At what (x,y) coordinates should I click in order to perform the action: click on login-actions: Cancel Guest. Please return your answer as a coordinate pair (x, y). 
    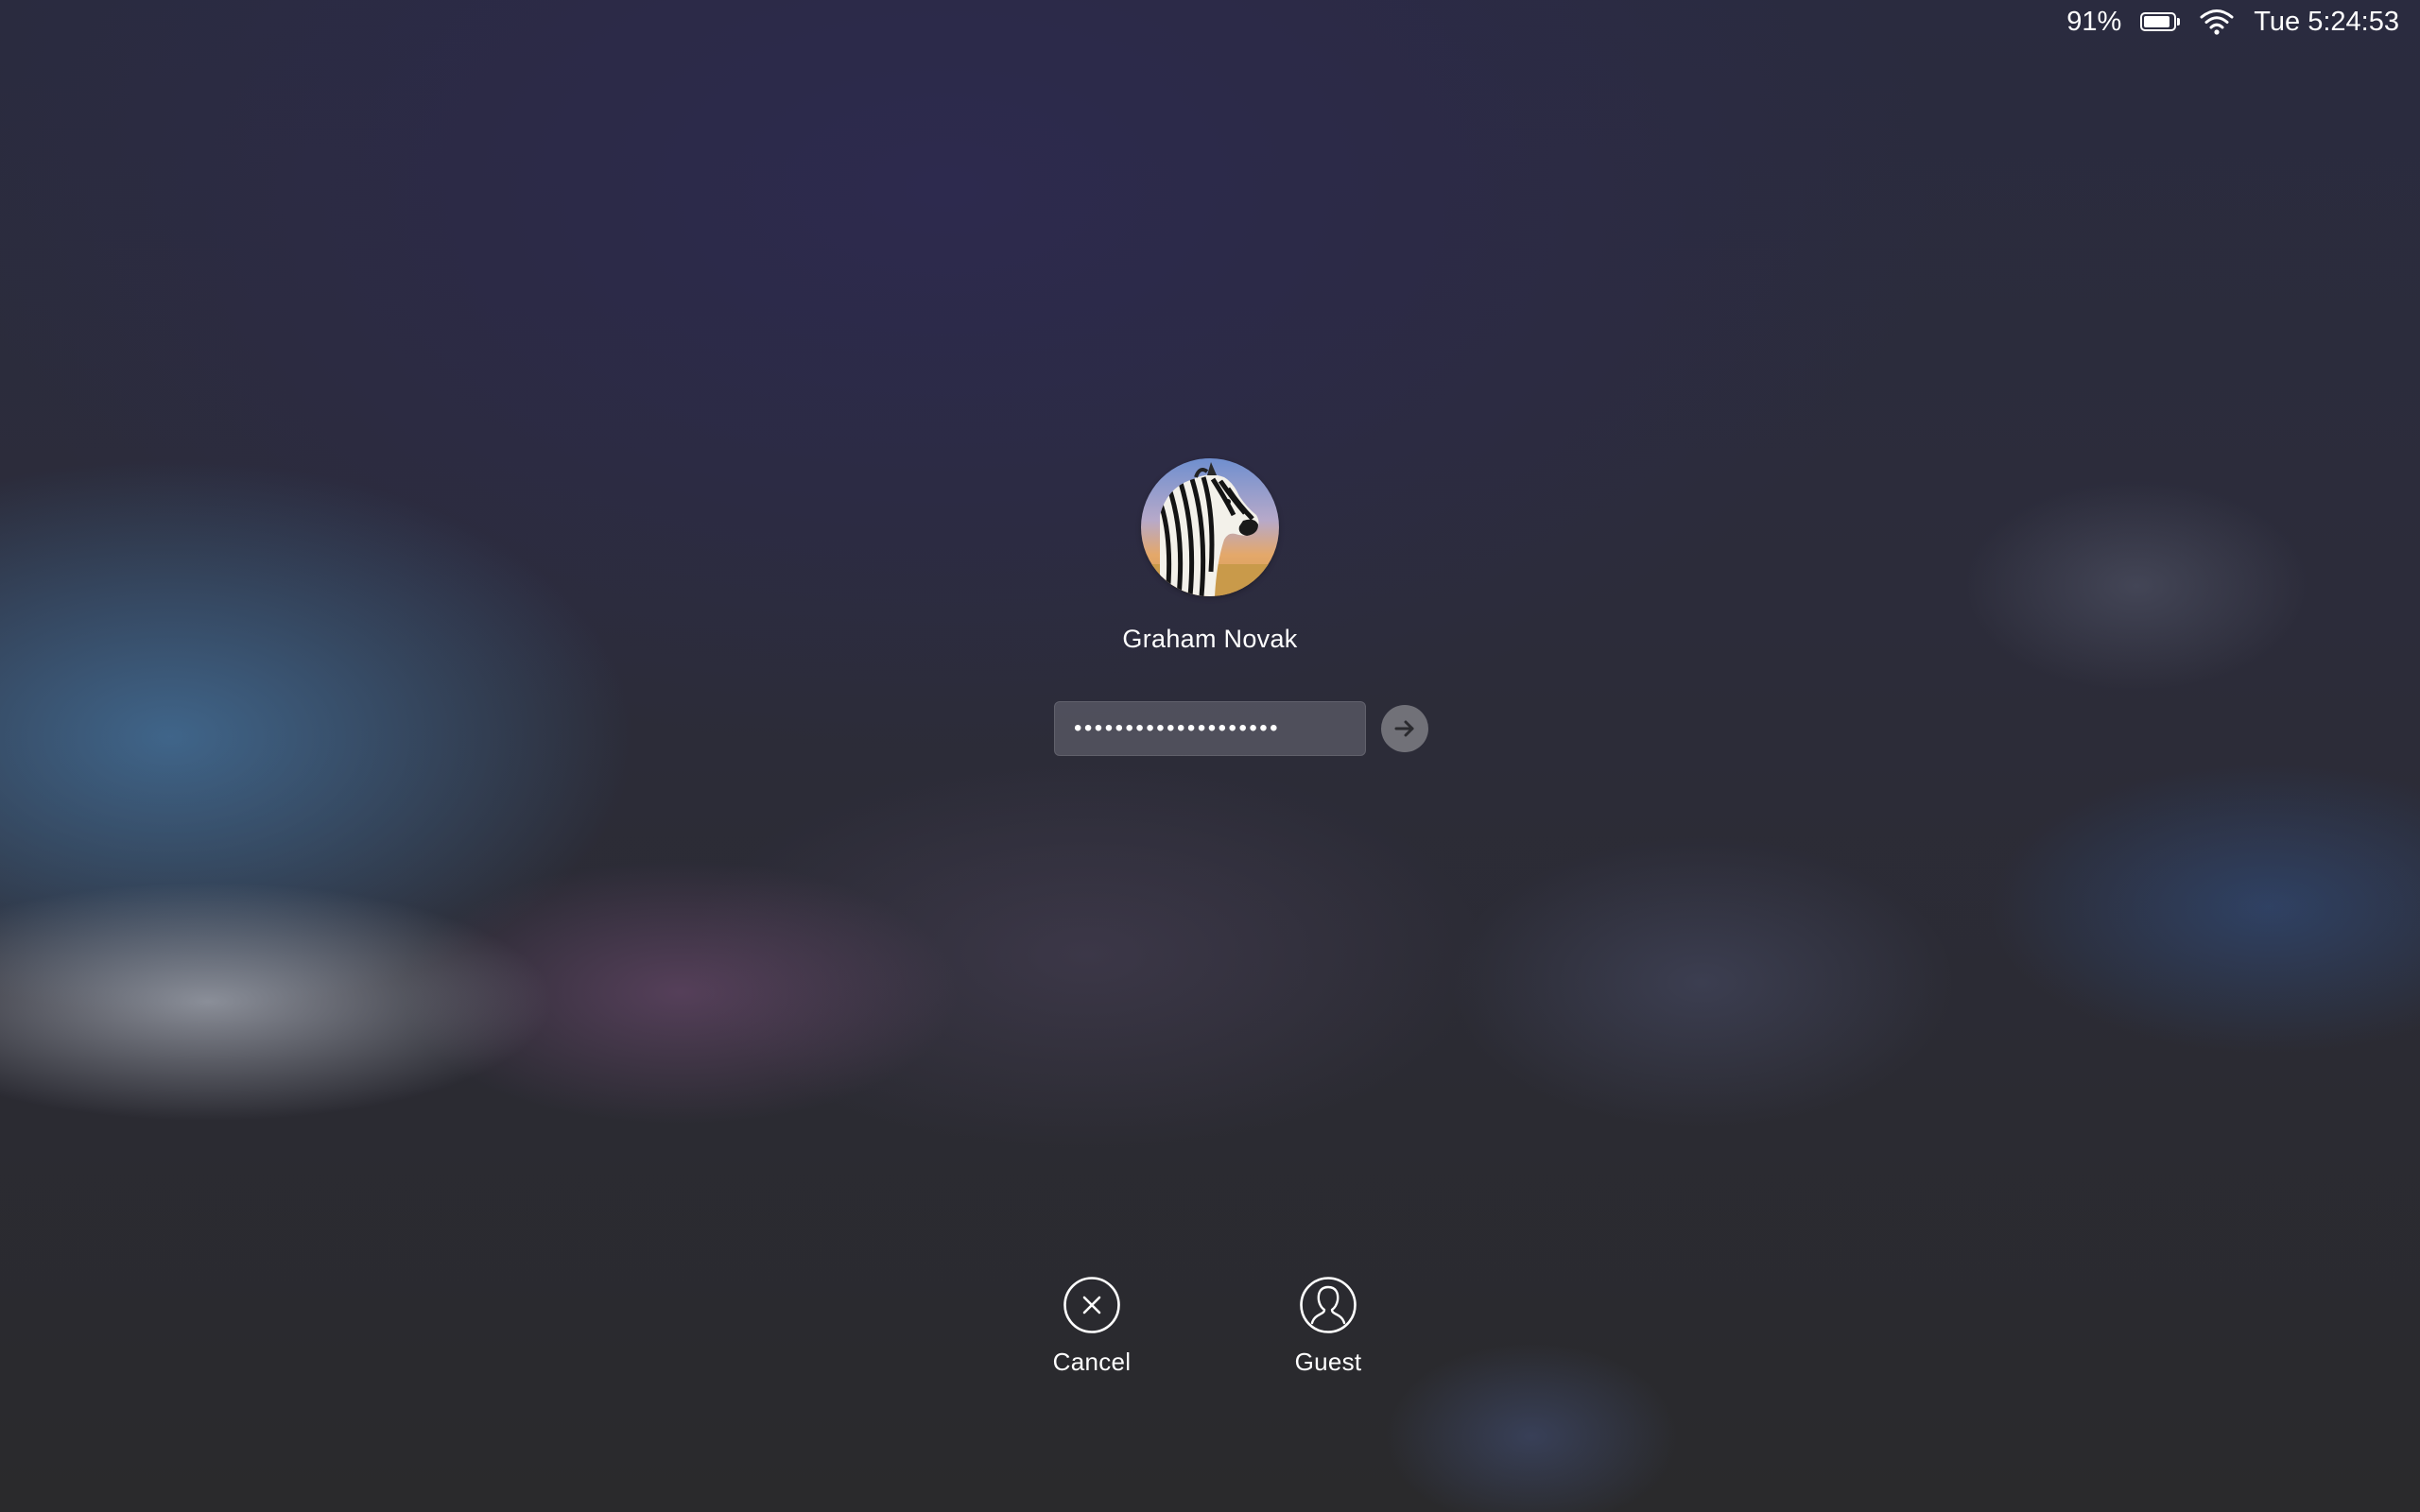
    Looking at the image, I should click on (1210, 1326).